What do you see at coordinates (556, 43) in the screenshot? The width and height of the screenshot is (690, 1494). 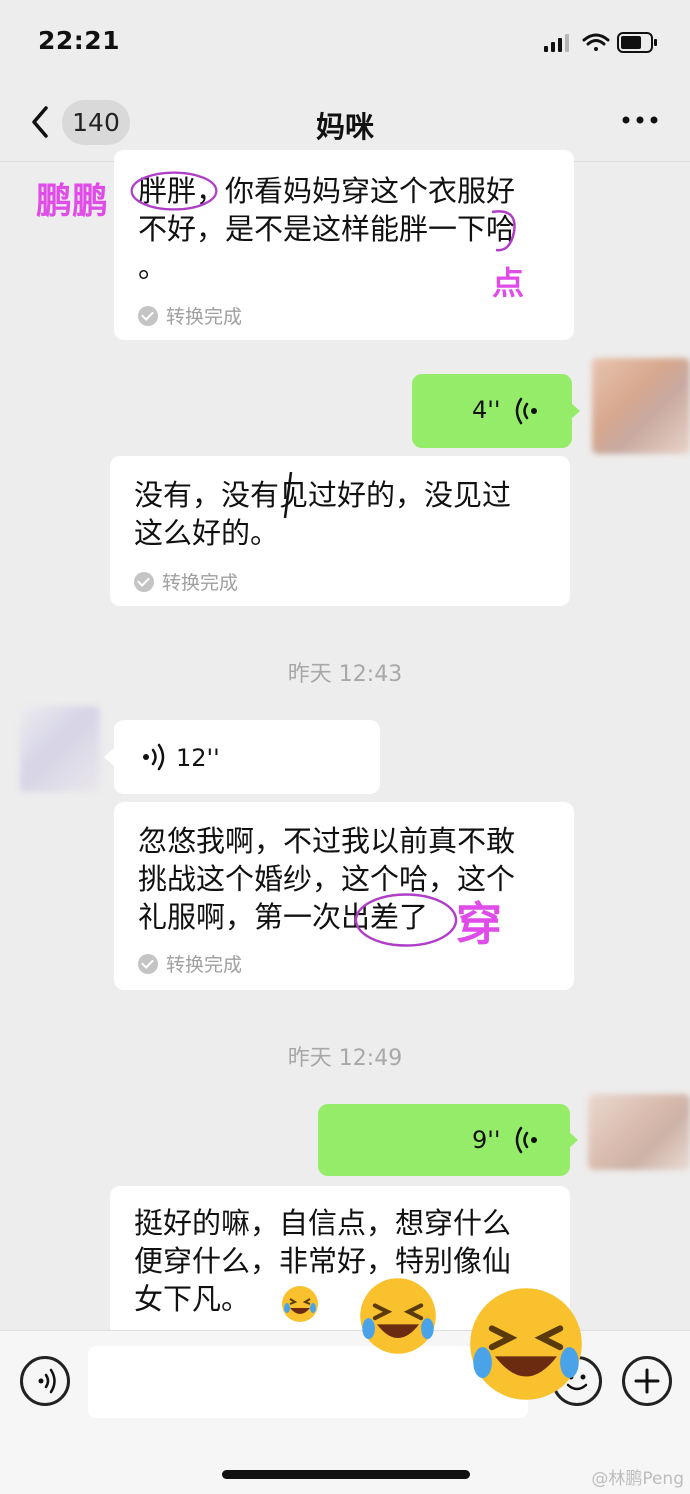 I see `signal-icon` at bounding box center [556, 43].